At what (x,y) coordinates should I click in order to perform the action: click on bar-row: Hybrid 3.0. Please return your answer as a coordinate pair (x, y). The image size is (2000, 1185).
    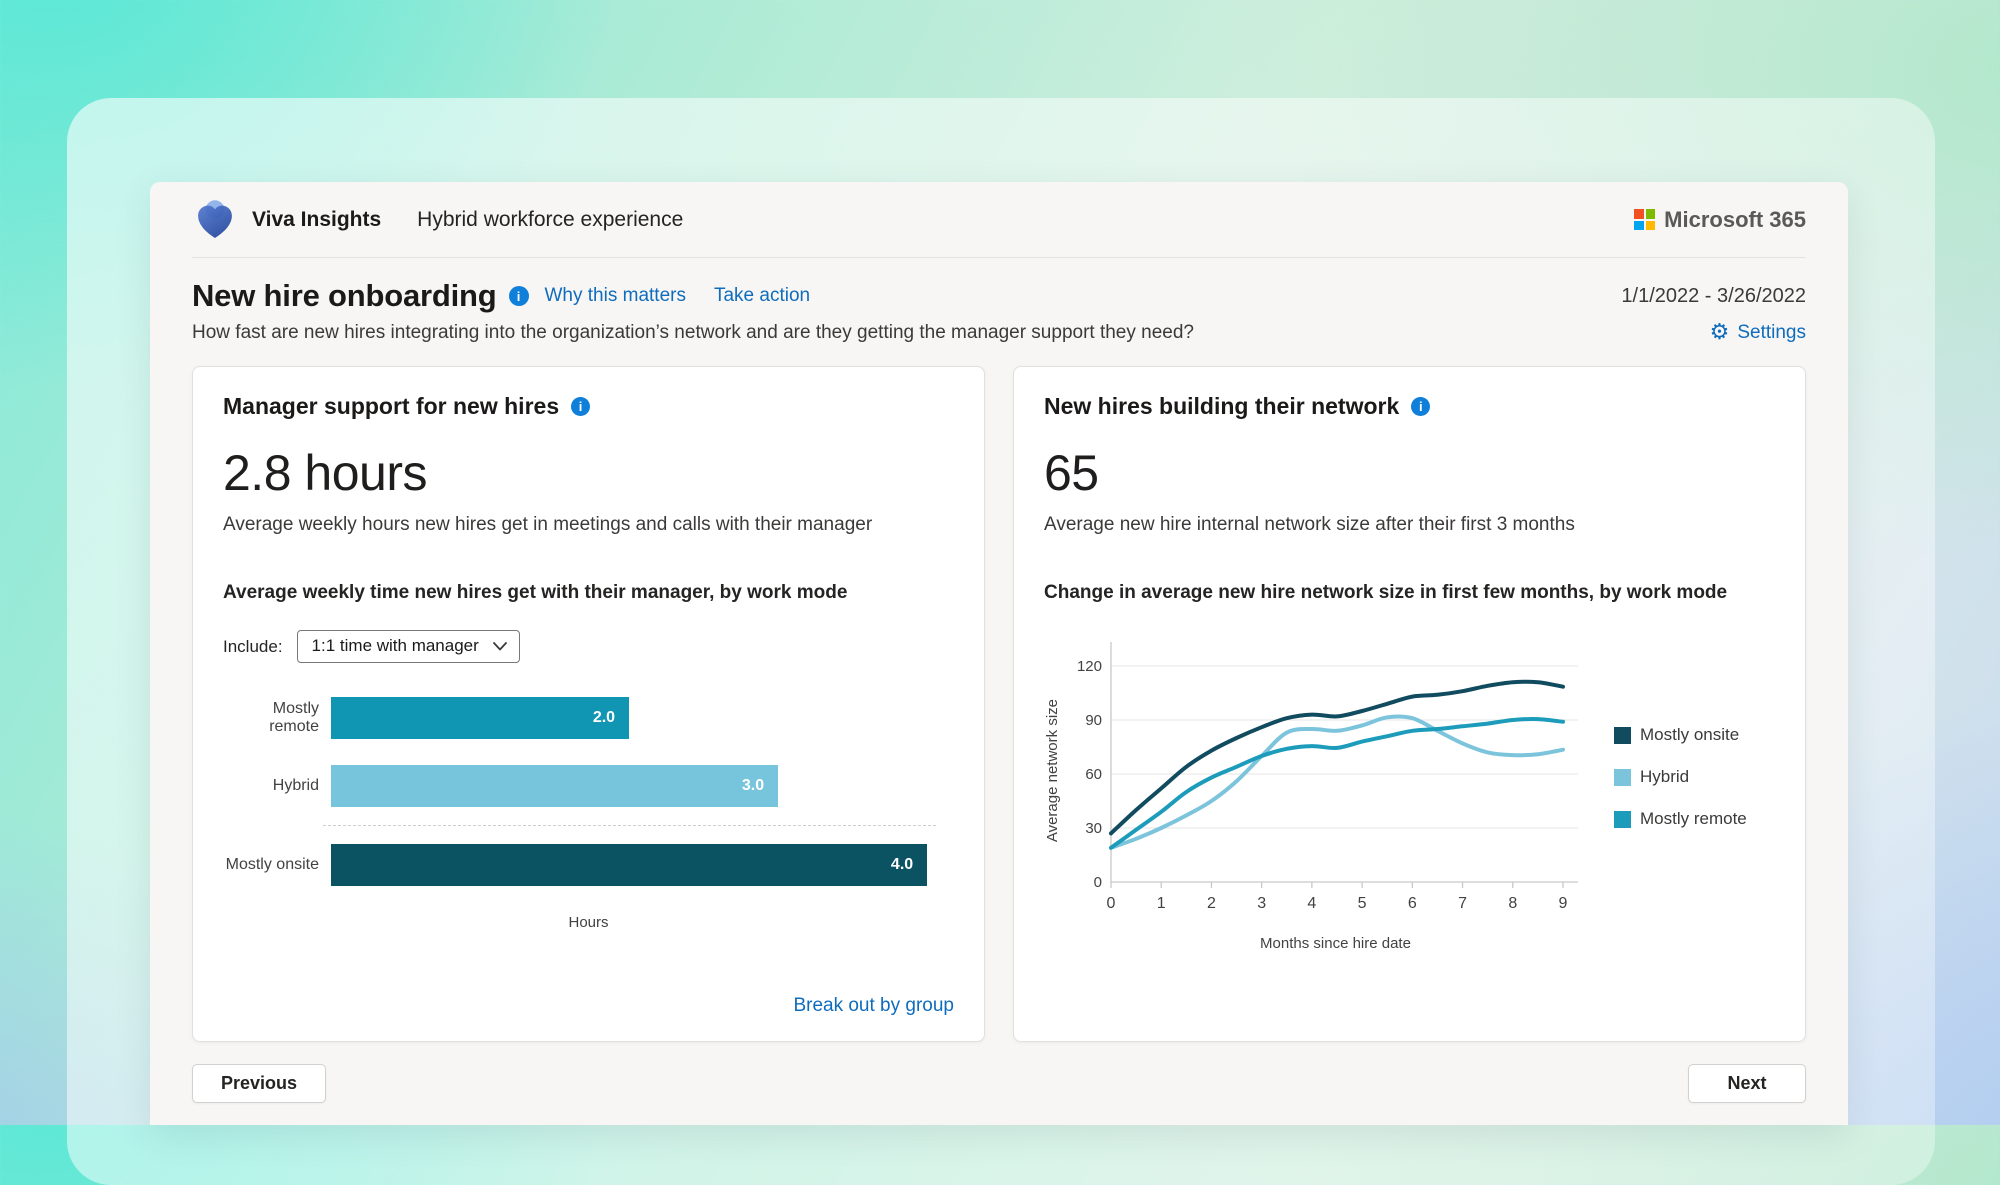
    Looking at the image, I should click on (588, 786).